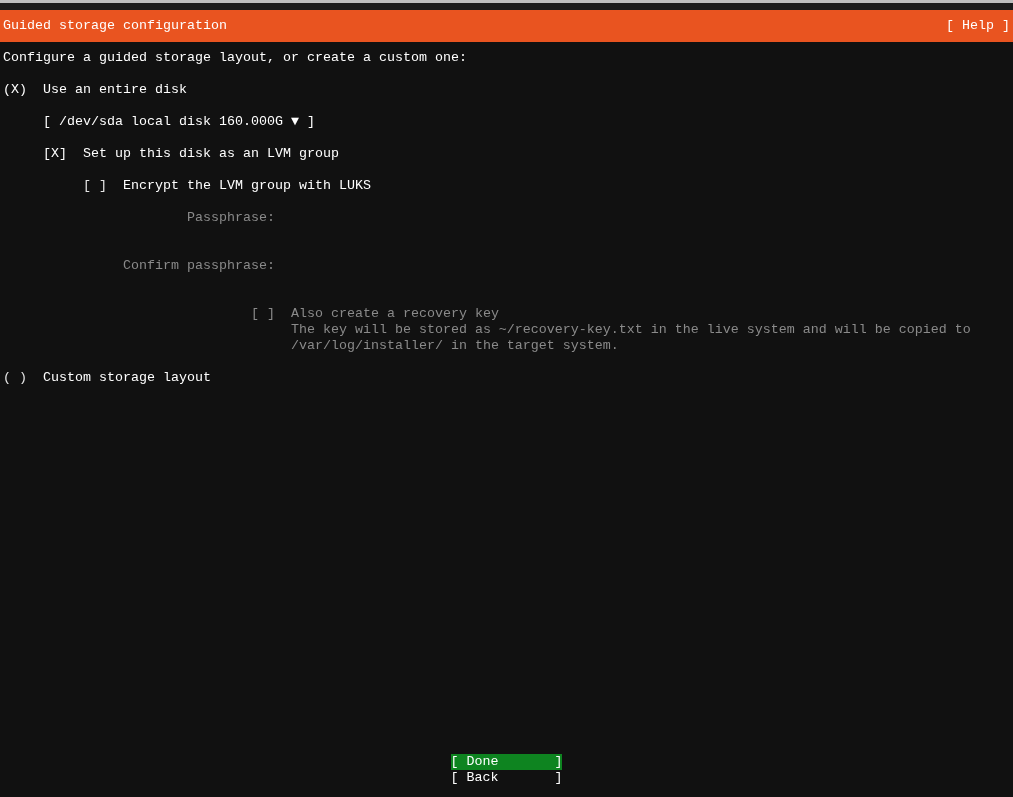  What do you see at coordinates (115, 90) in the screenshot?
I see `option-label: Use an entire disk` at bounding box center [115, 90].